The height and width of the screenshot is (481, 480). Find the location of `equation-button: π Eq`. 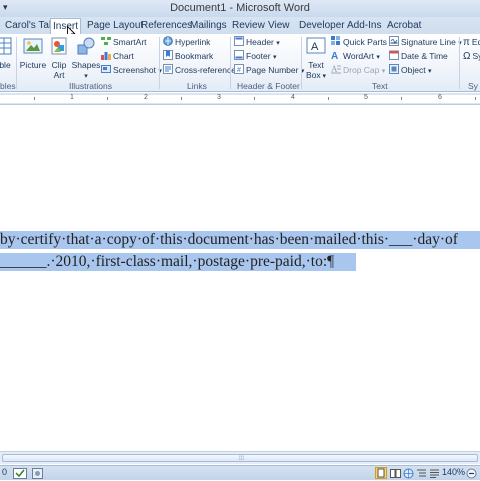

equation-button: π Eq is located at coordinates (471, 42).